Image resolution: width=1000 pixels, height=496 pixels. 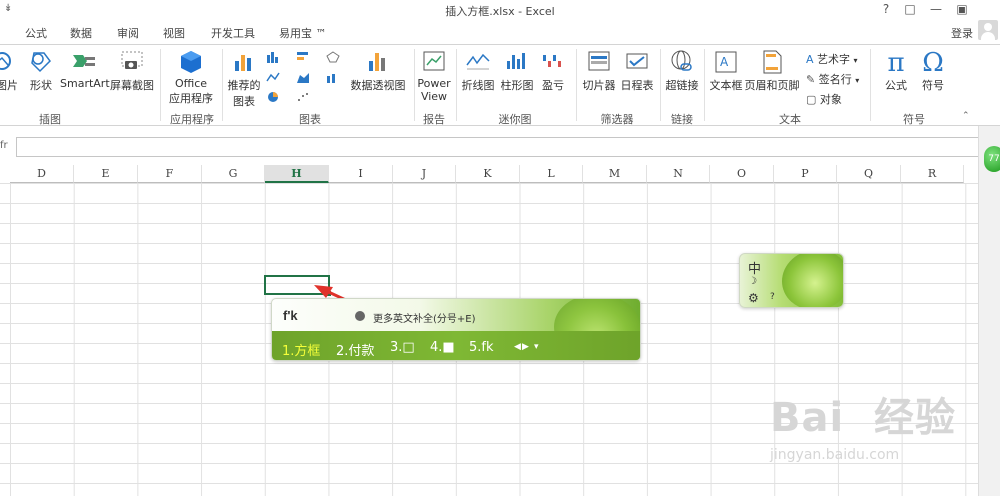 What do you see at coordinates (726, 71) in the screenshot?
I see `textbox-button: A 文本框` at bounding box center [726, 71].